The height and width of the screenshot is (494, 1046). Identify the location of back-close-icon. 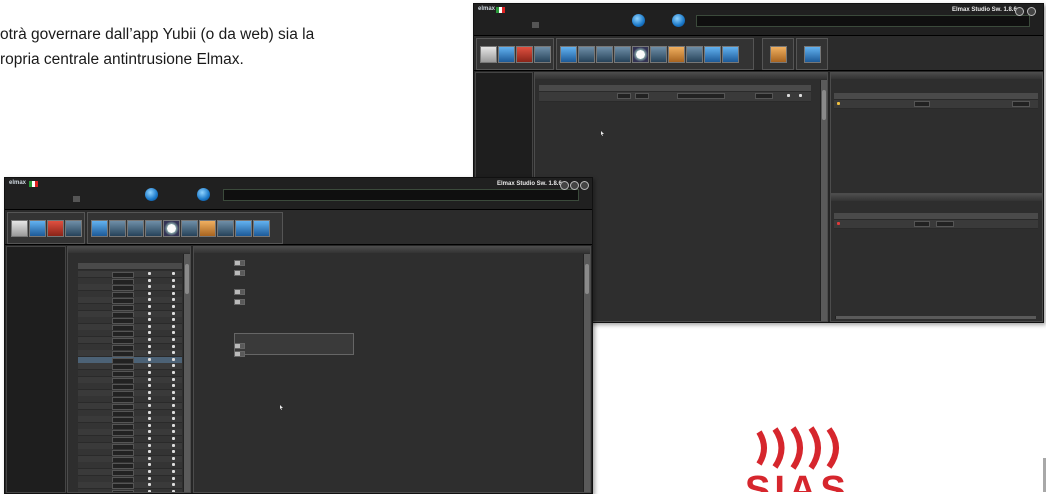
(1031, 11).